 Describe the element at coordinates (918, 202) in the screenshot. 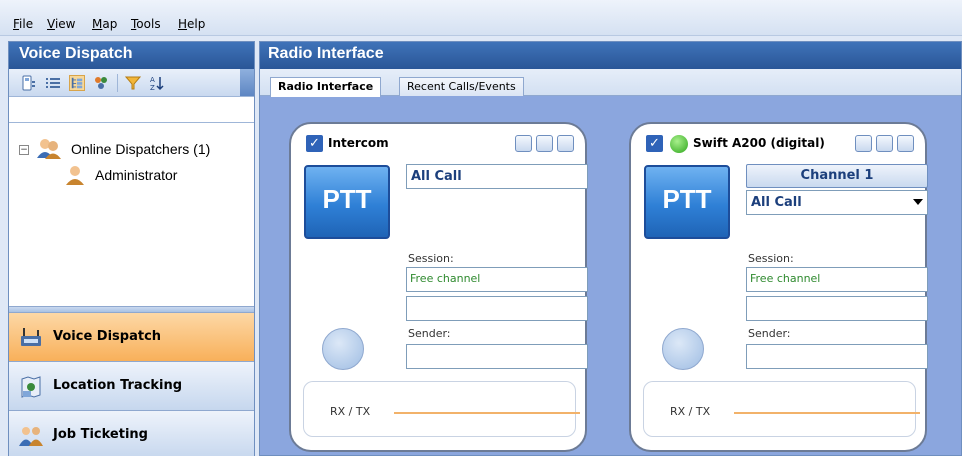

I see `chevron-down-icon` at that location.